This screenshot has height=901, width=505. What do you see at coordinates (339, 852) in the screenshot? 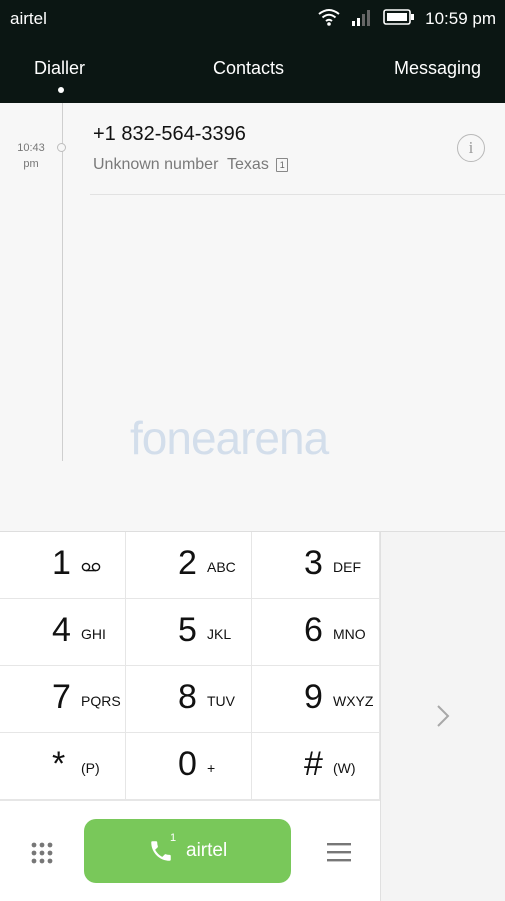
I see `menu-icon` at bounding box center [339, 852].